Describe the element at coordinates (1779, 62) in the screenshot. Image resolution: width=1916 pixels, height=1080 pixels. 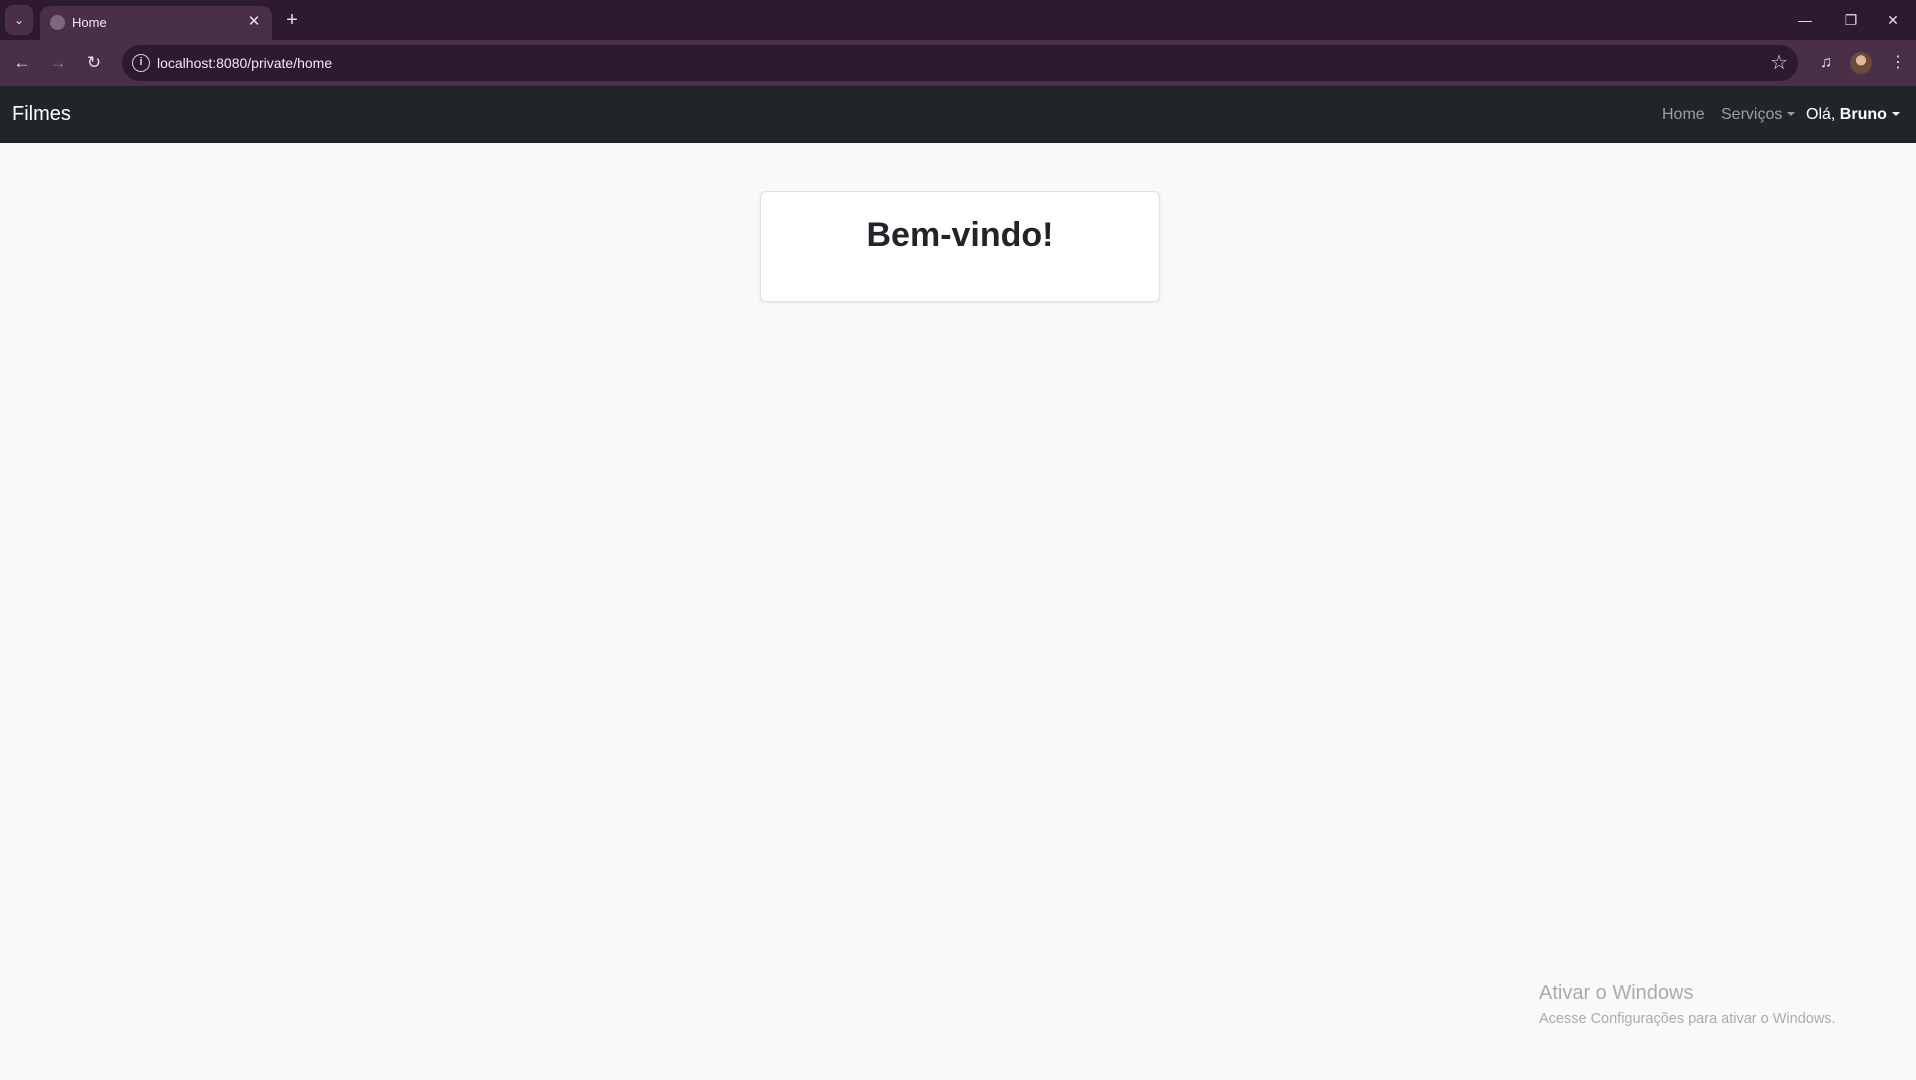
I see `star-icon: ☆` at that location.